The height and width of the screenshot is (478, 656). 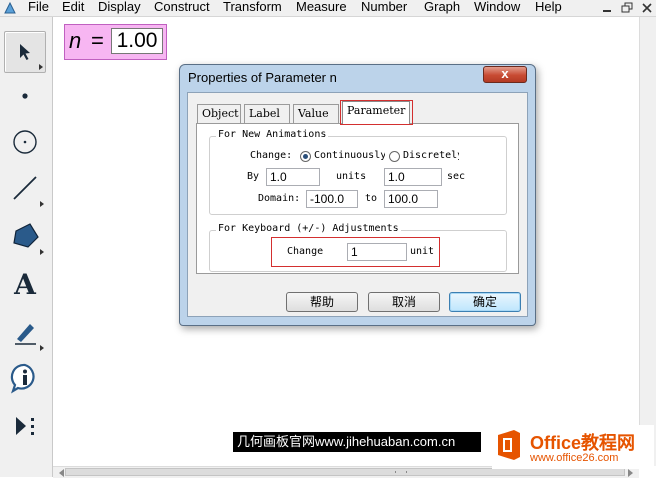 I want to click on animations-group-title: For New Animations, so click(x=272, y=134).